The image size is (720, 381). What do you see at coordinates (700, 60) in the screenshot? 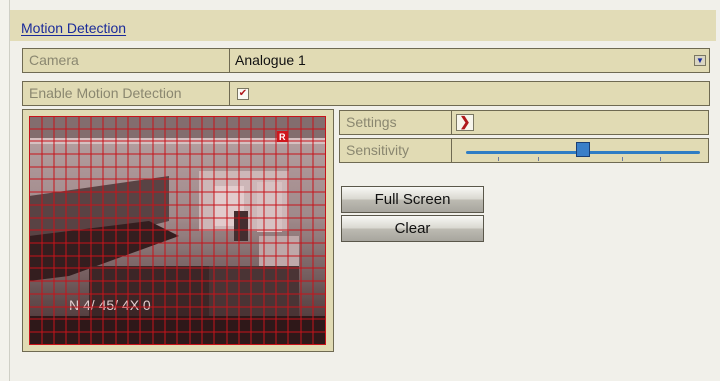
I see `chevron-down-icon: ▼` at bounding box center [700, 60].